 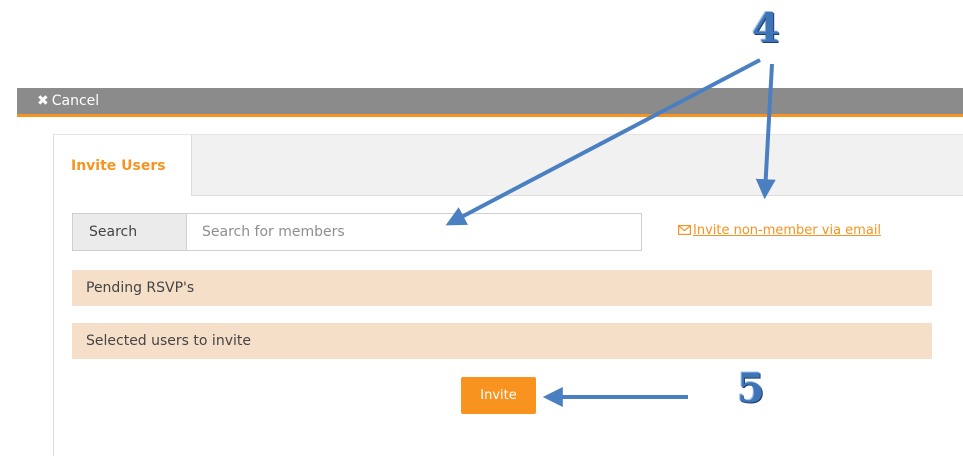 I want to click on cancel-label: Cancel, so click(x=75, y=101).